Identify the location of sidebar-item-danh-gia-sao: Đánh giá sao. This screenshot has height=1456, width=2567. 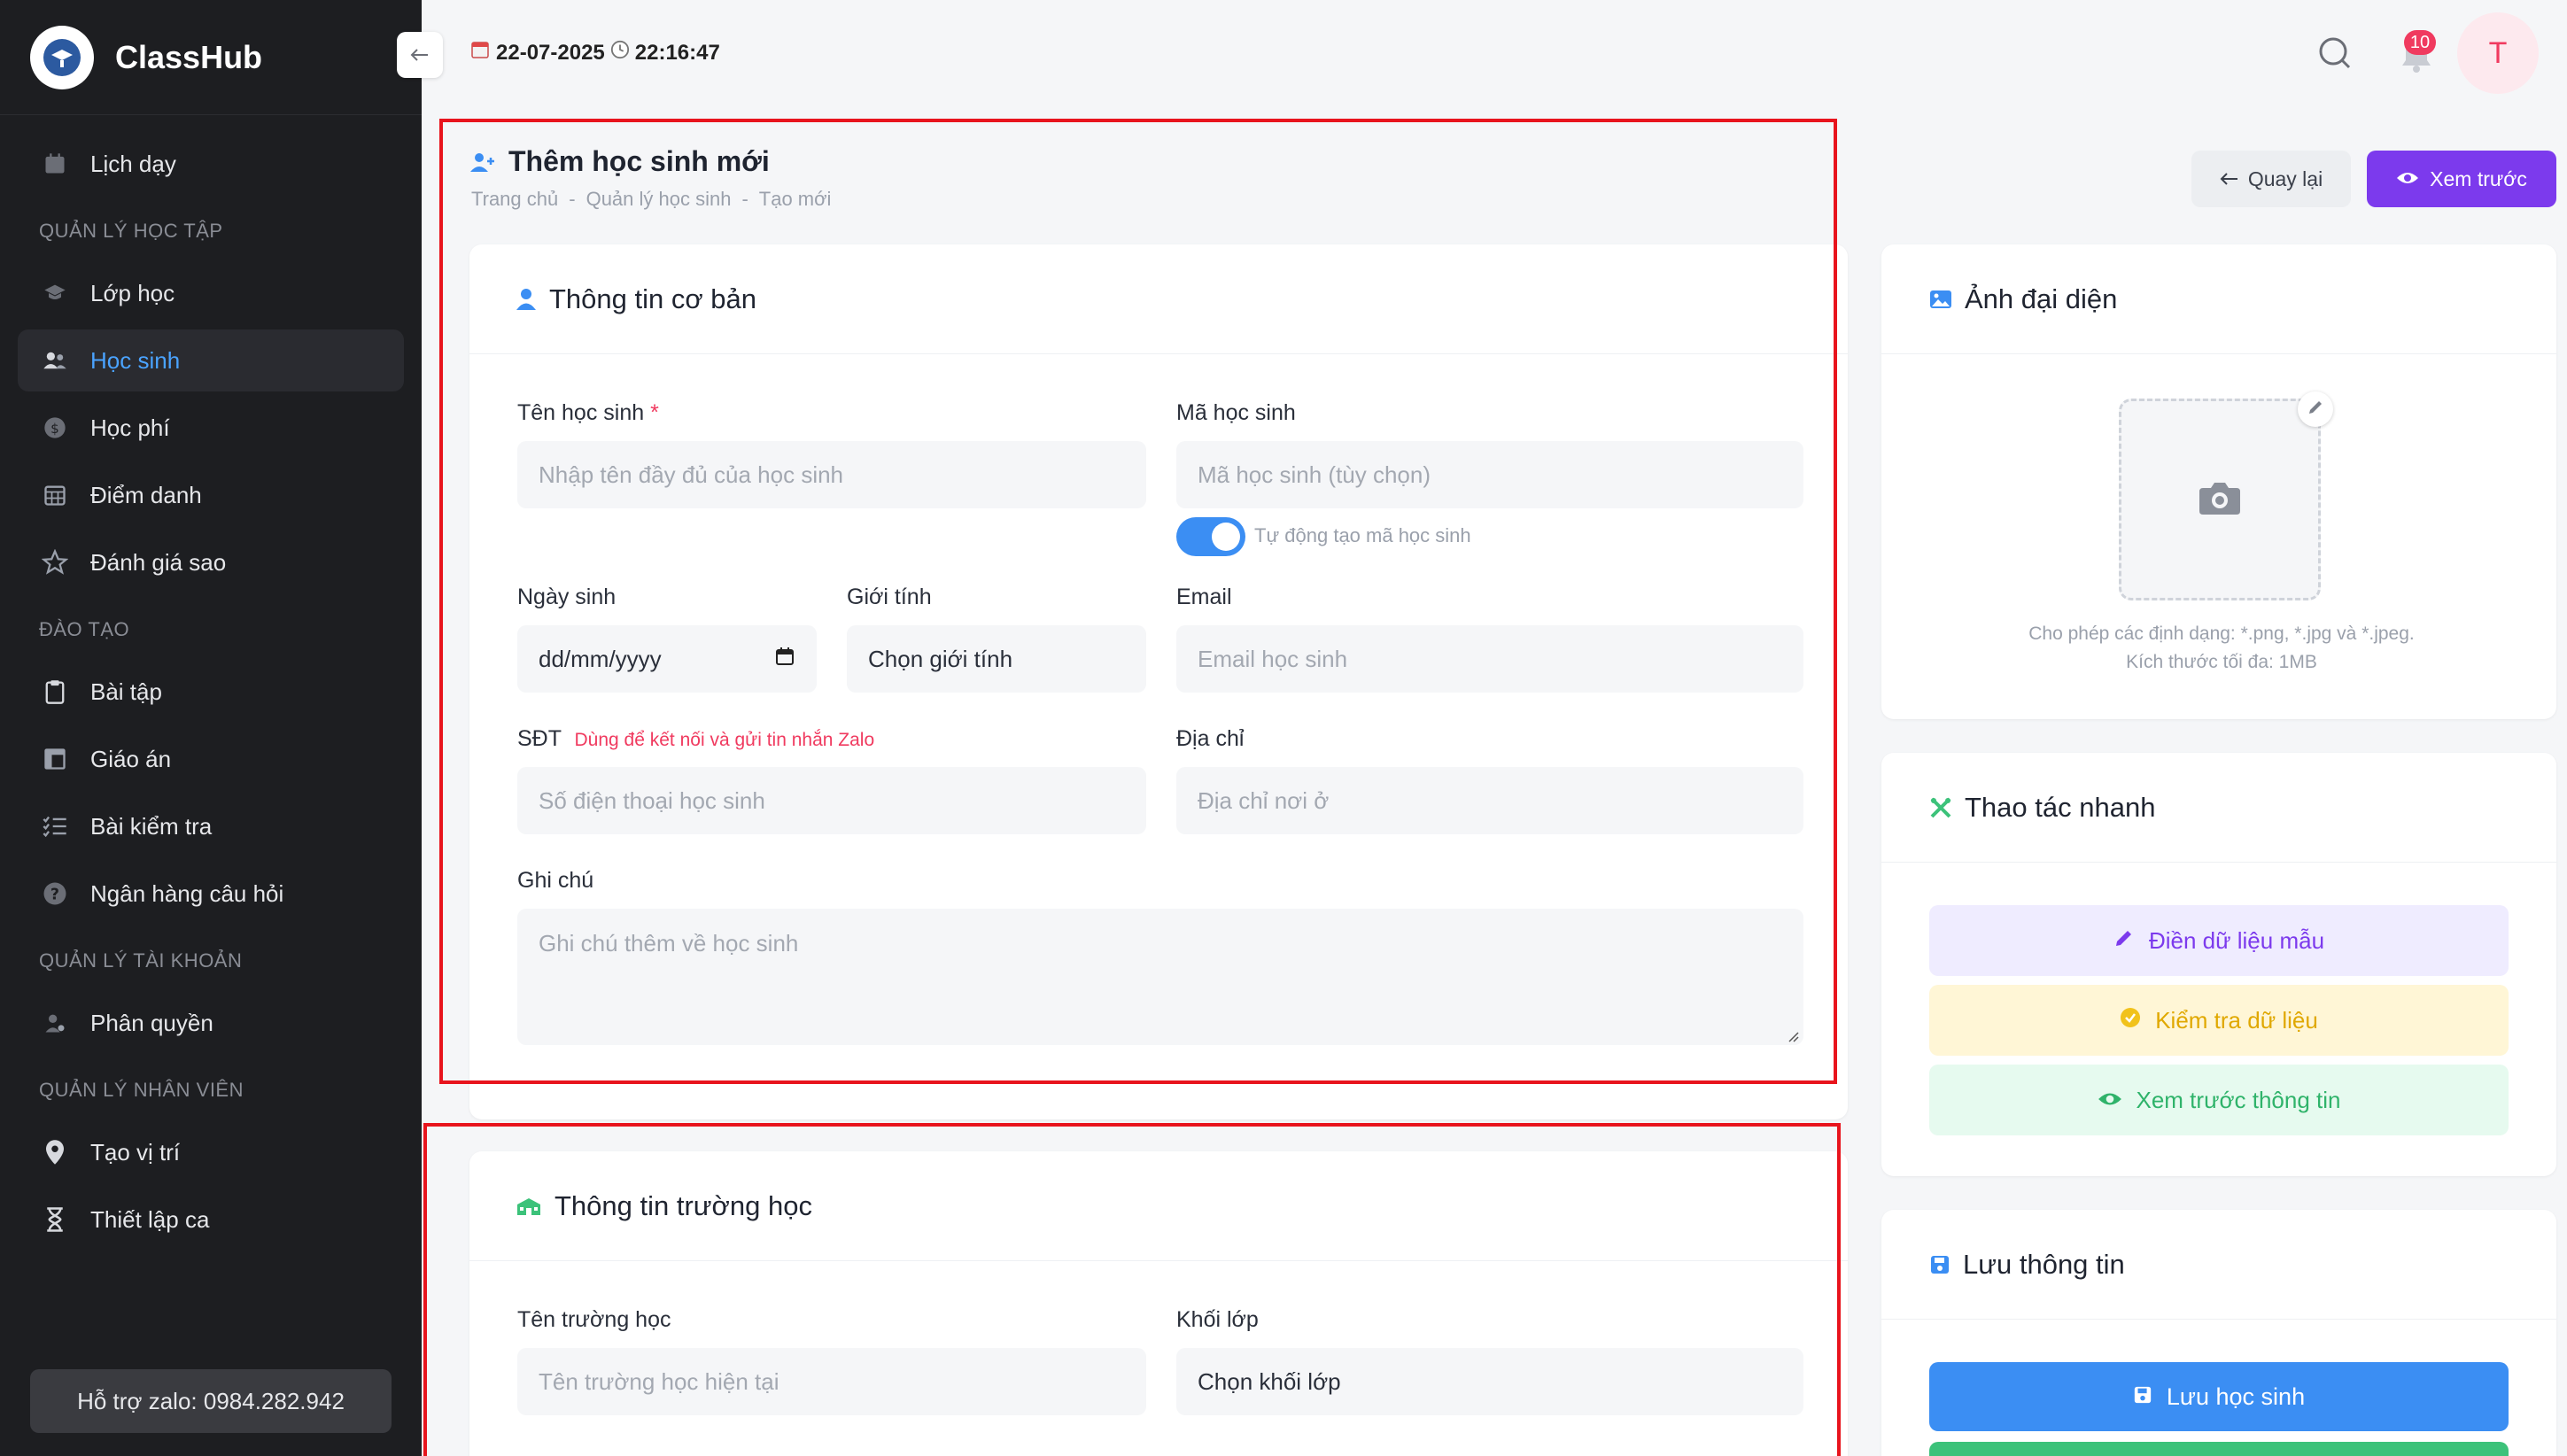
(211, 562).